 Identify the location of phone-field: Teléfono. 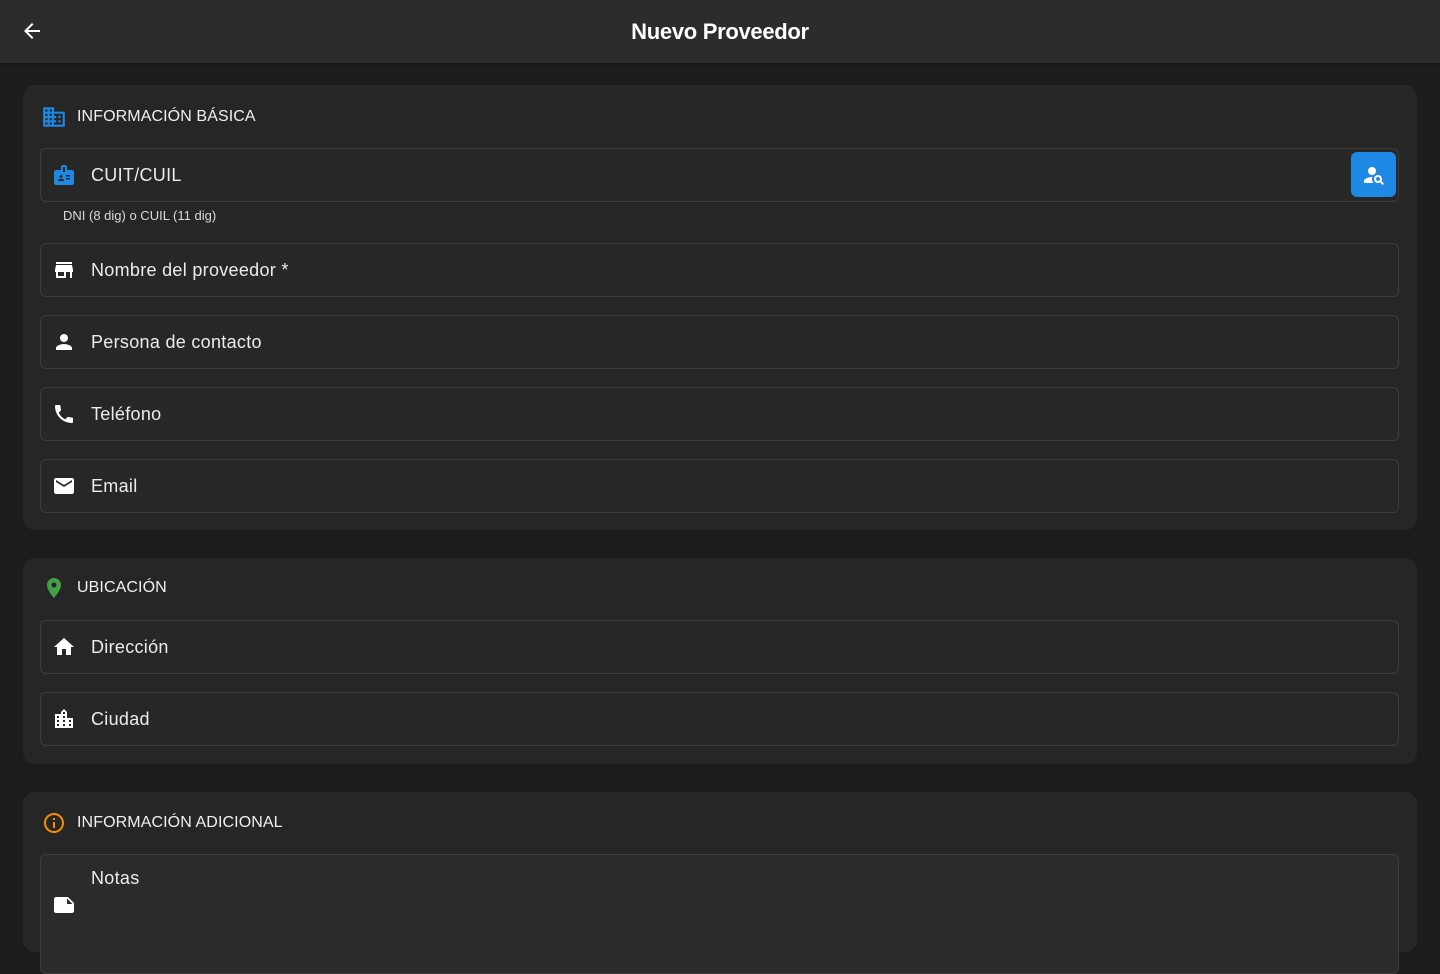
(719, 414).